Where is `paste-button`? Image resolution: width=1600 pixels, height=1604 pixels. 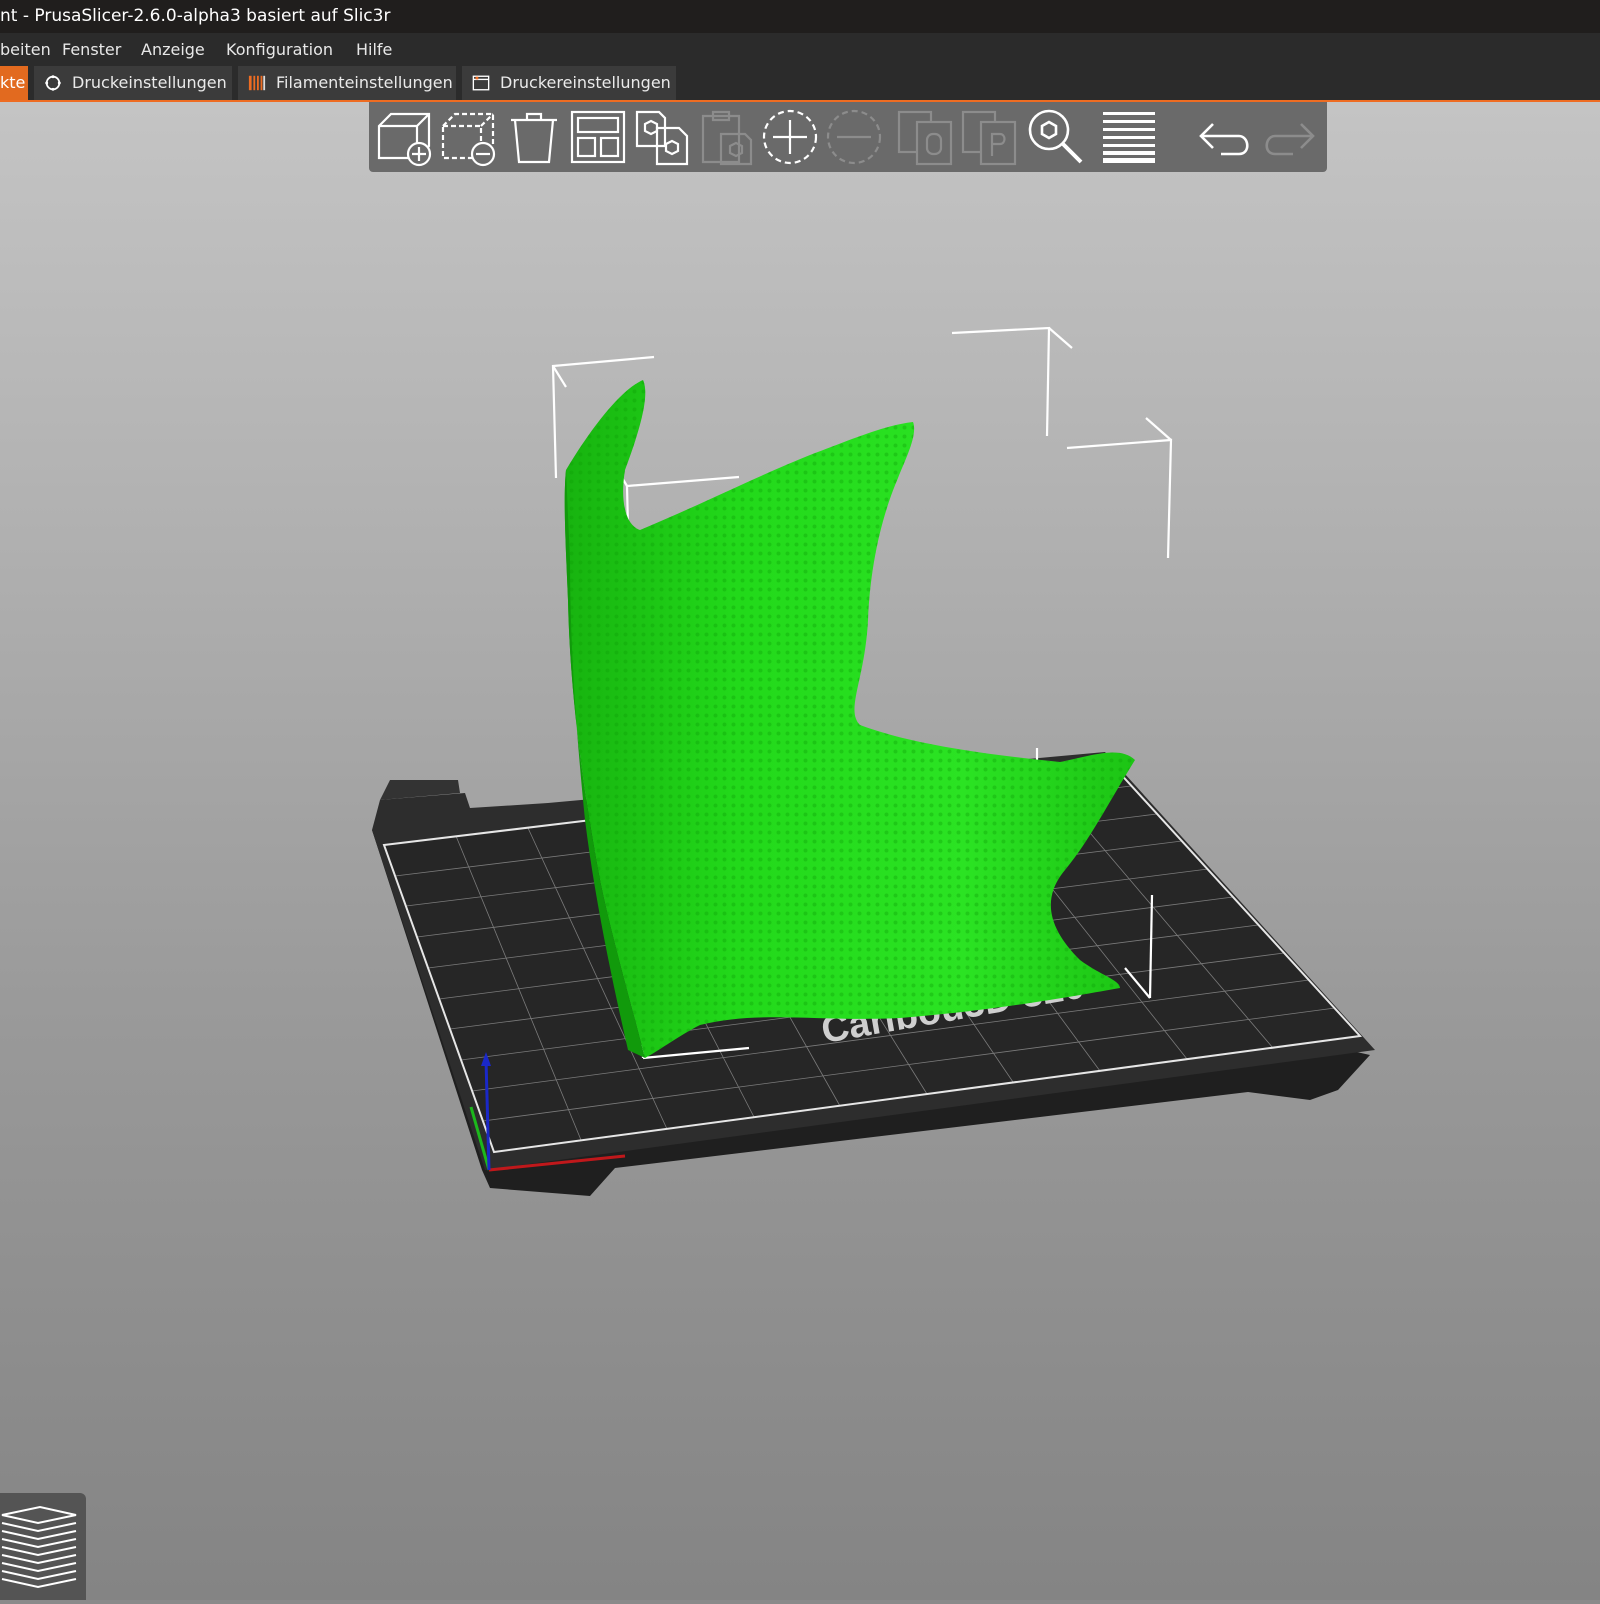 paste-button is located at coordinates (726, 137).